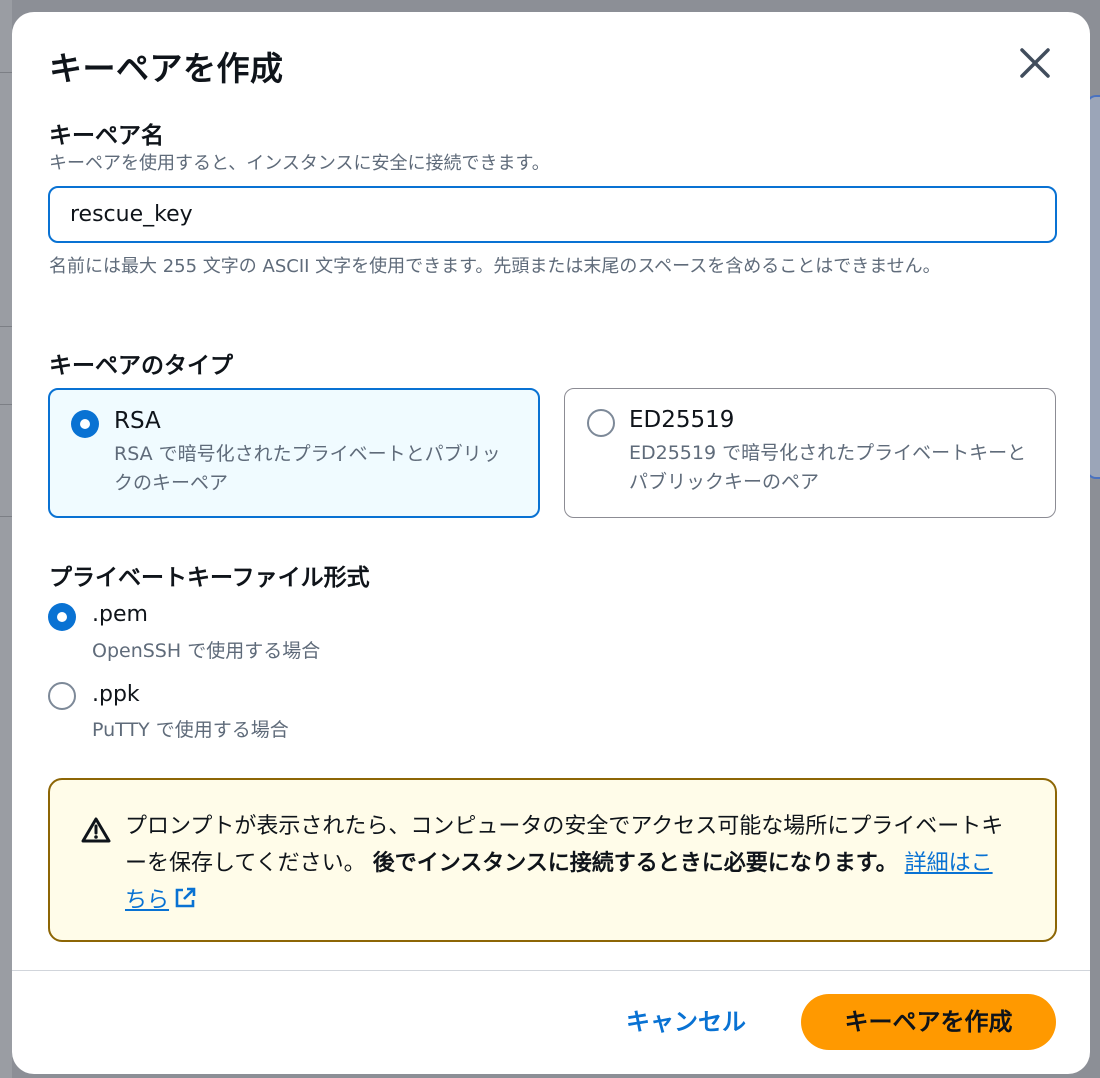 Image resolution: width=1100 pixels, height=1078 pixels. What do you see at coordinates (307, 468) in the screenshot?
I see `key-type-description: RSA で暗号化されたプライベートとパブリックのキーペア` at bounding box center [307, 468].